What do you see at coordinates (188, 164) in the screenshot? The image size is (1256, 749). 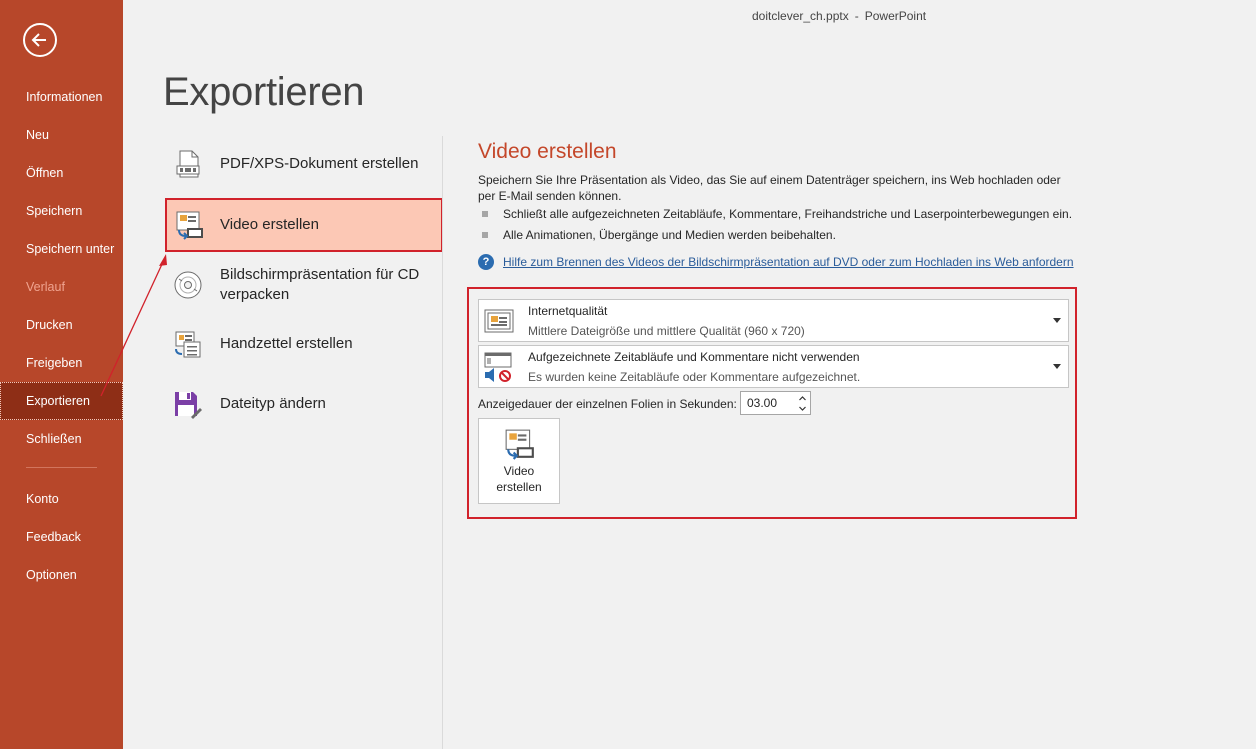 I see `pdf-document-icon` at bounding box center [188, 164].